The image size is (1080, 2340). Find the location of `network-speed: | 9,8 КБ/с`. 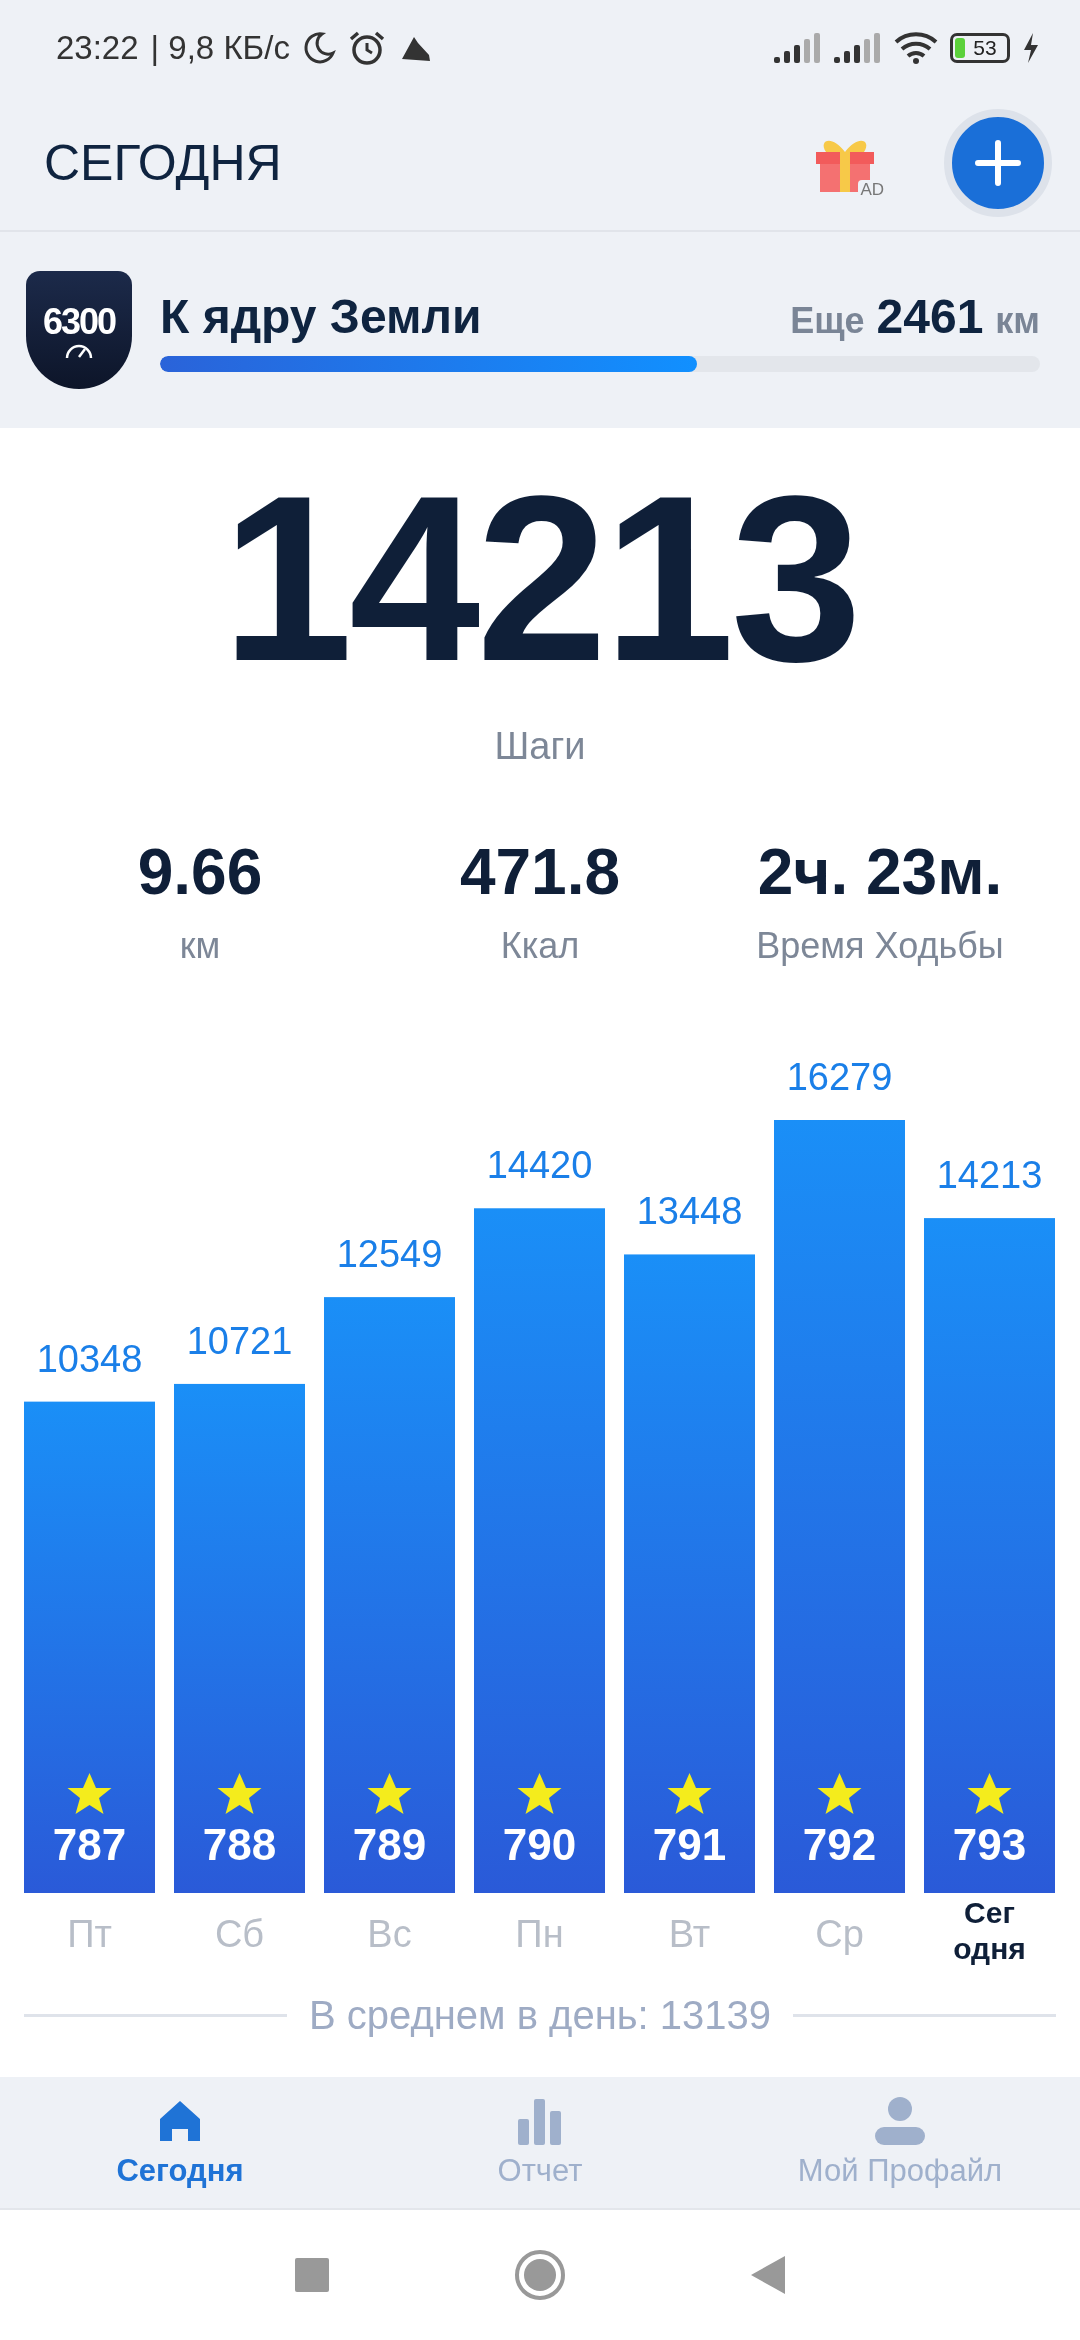

network-speed: | 9,8 КБ/с is located at coordinates (220, 47).